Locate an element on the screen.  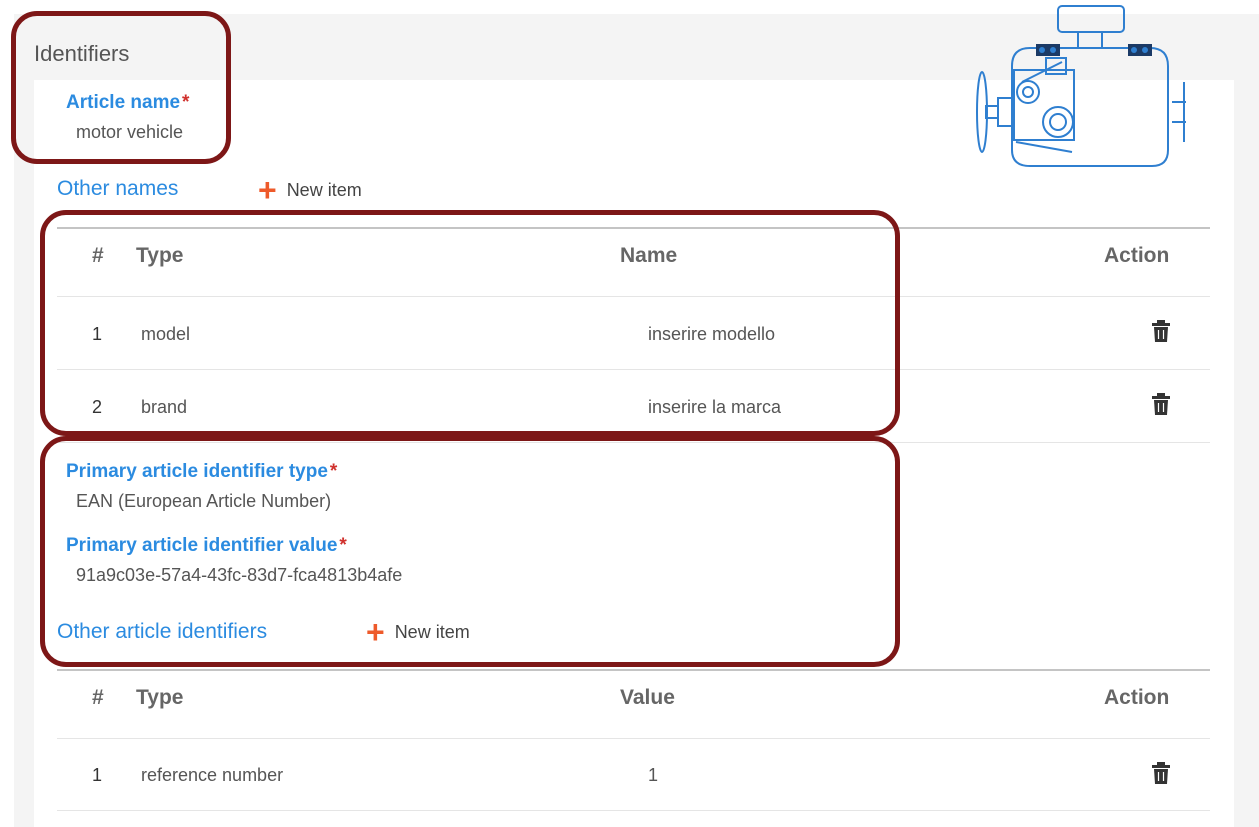
table-top-border is located at coordinates (633, 670).